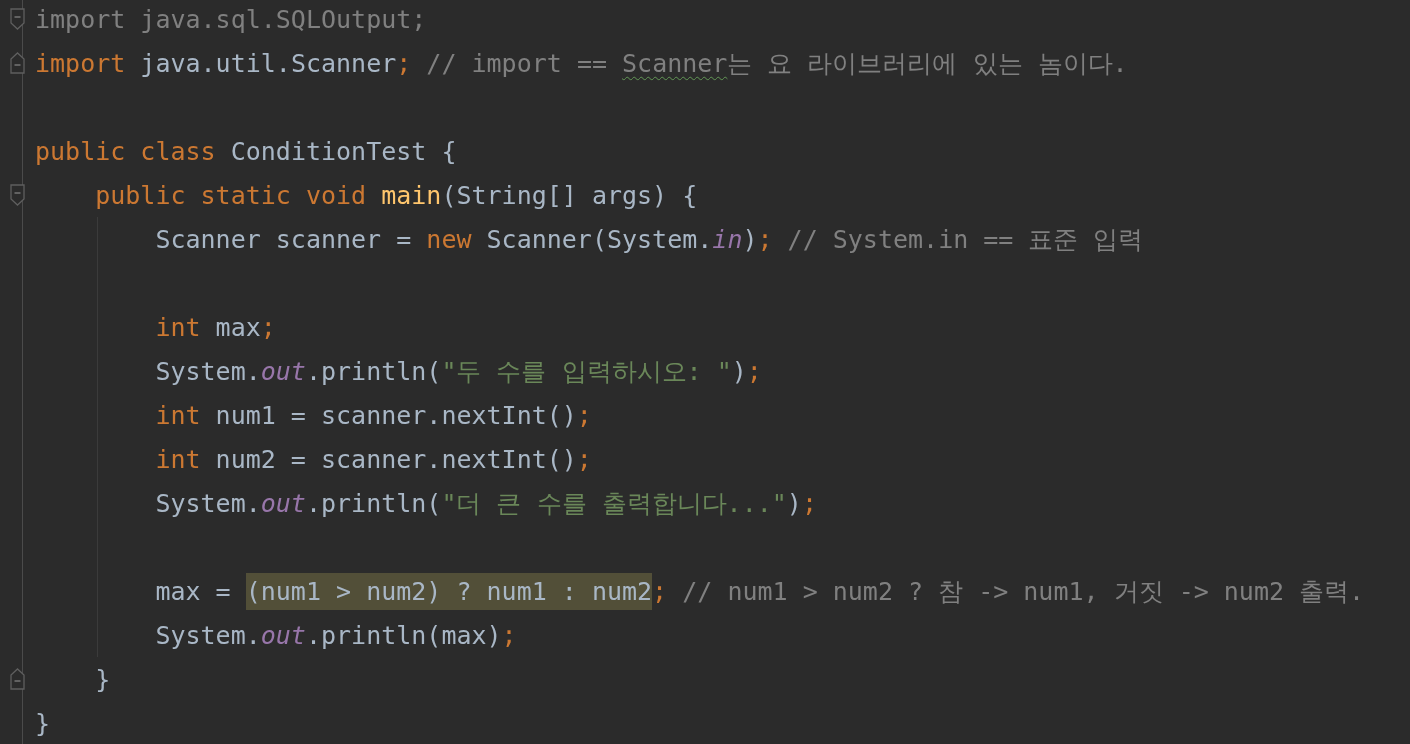 The width and height of the screenshot is (1410, 744). I want to click on code-text: num1 = scanner.nextInt(), so click(395, 415).